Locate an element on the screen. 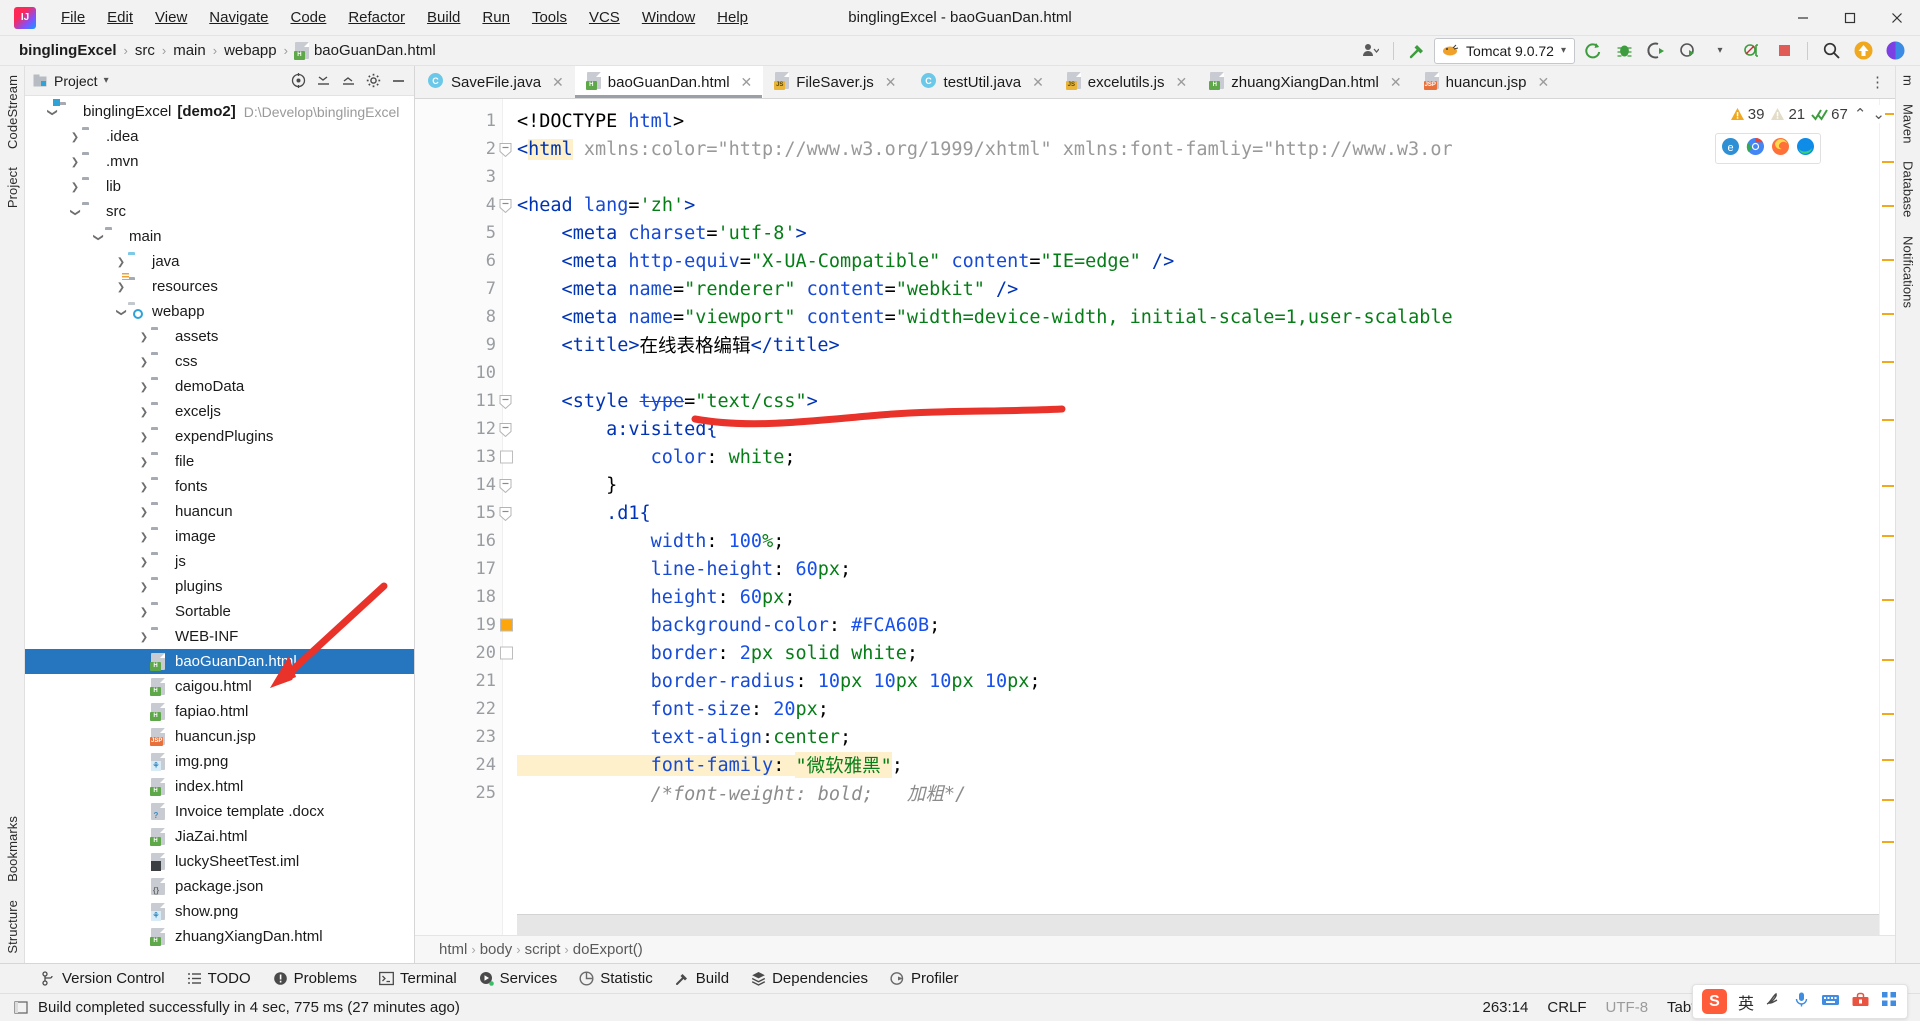 The image size is (1920, 1021). tree-node-huancun-jsp: JSP huancun.jsp is located at coordinates (219, 736).